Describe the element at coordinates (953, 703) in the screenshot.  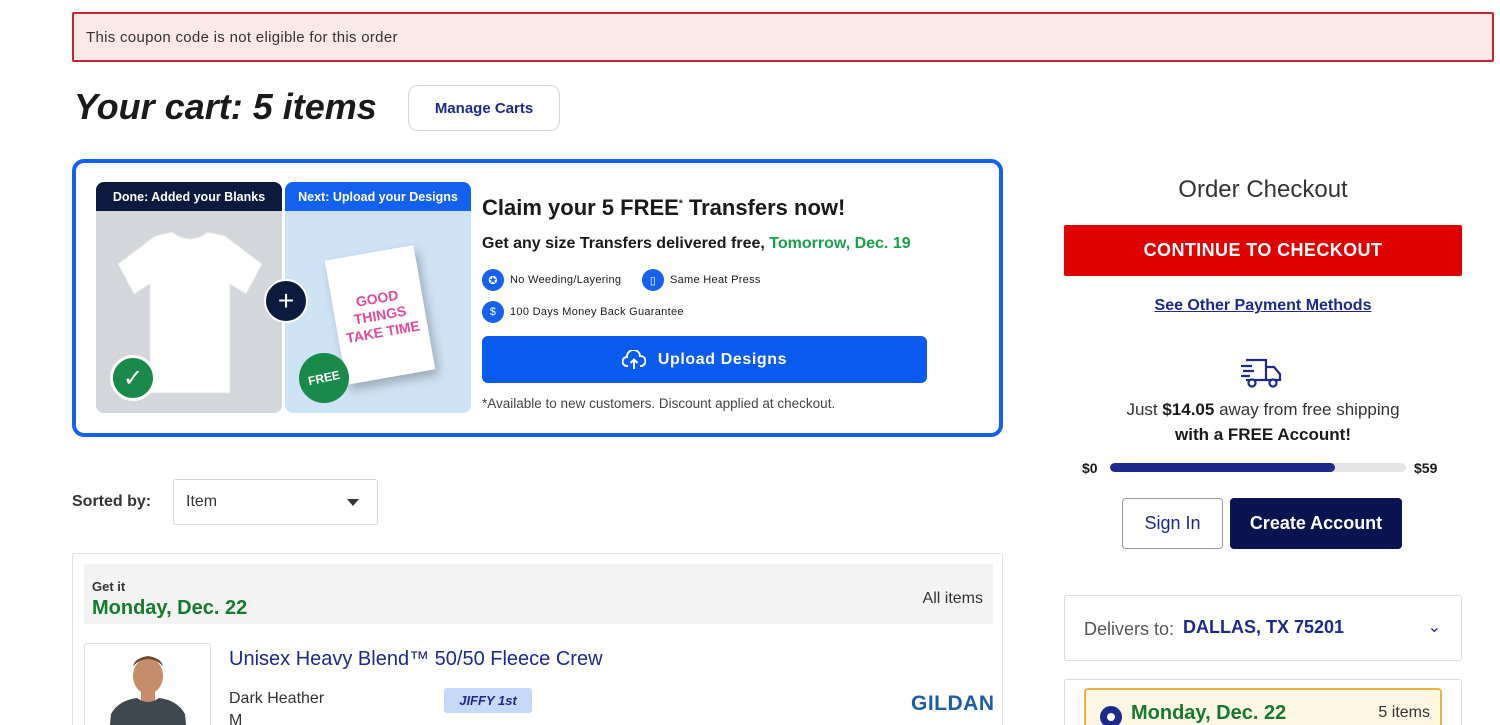
I see `brand-logo: GILDAN` at that location.